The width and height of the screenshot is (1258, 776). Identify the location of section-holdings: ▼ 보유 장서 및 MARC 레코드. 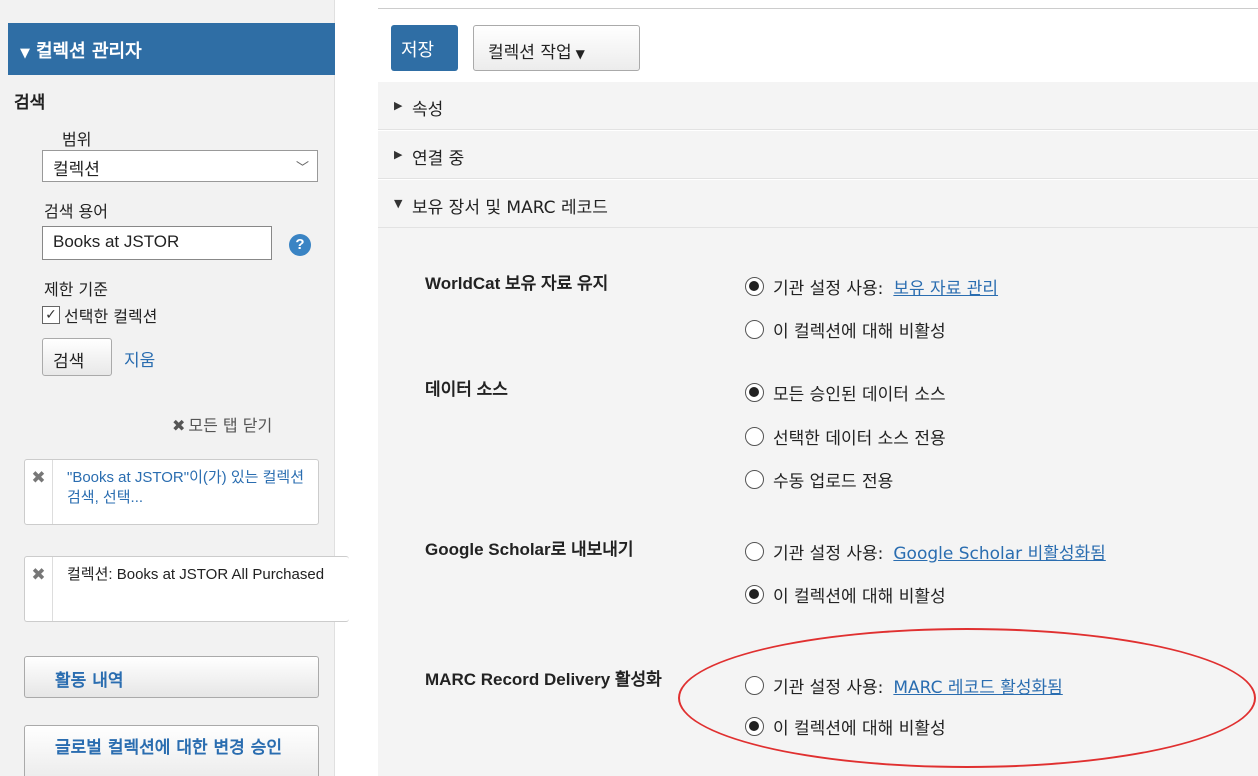
(818, 204).